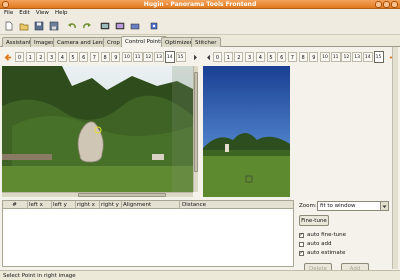  What do you see at coordinates (314, 57) in the screenshot?
I see `right-image-9-button: 9` at bounding box center [314, 57].